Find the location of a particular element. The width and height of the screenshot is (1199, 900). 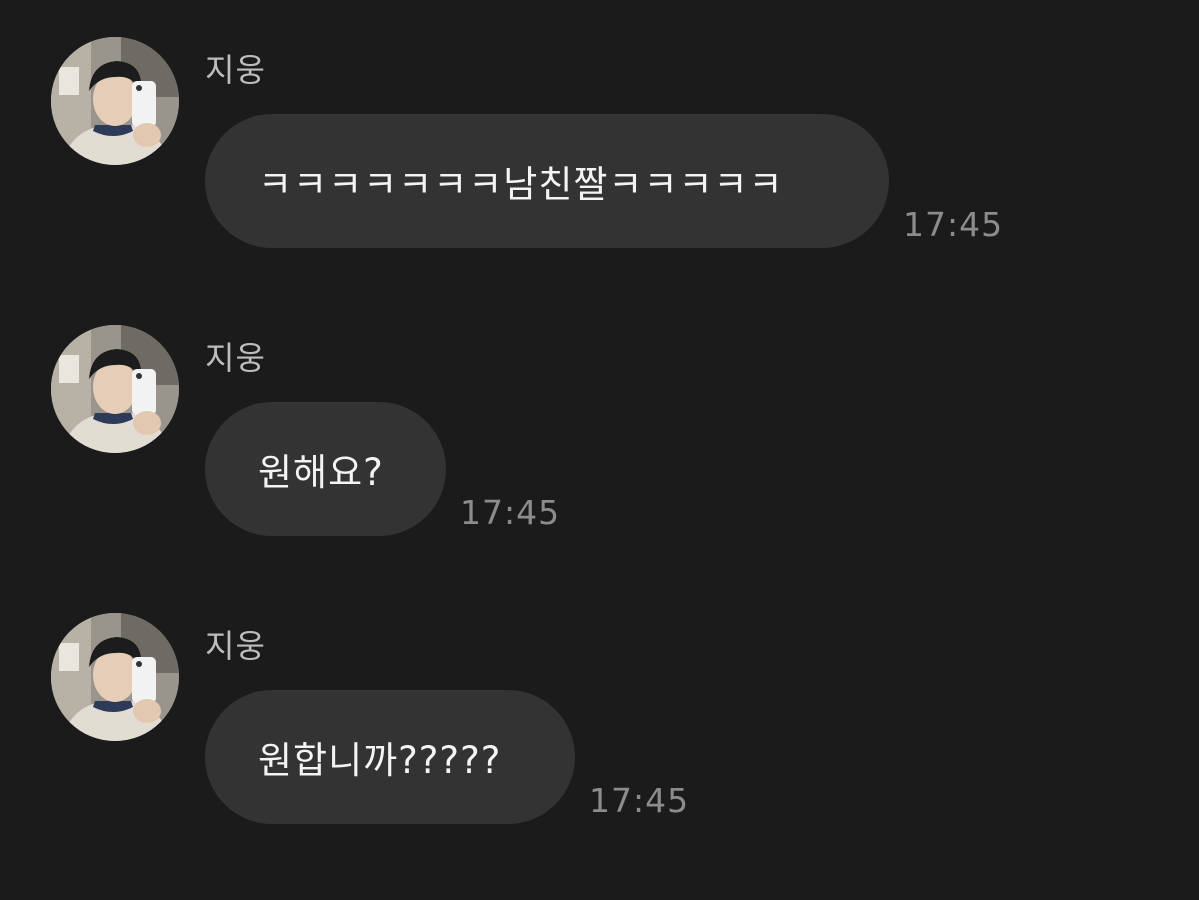

message-bubble: ㅋㅋㅋㅋㅋㅋㅋ남친짤ㅋㅋㅋㅋㅋ is located at coordinates (547, 181).